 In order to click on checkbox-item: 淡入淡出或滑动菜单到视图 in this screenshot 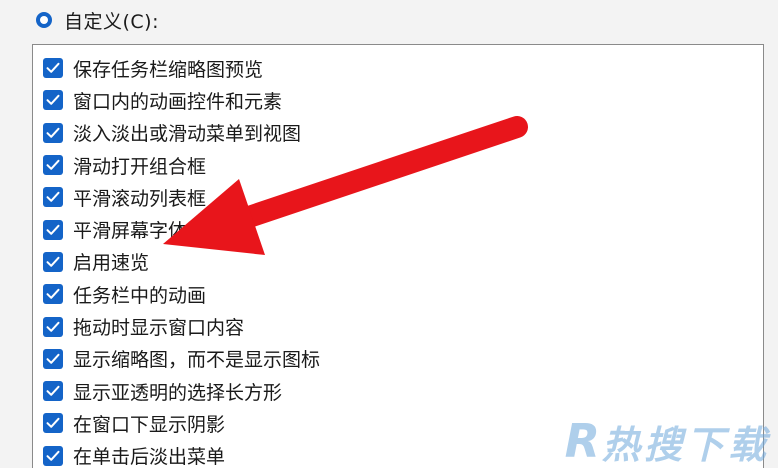, I will do `click(181, 133)`.